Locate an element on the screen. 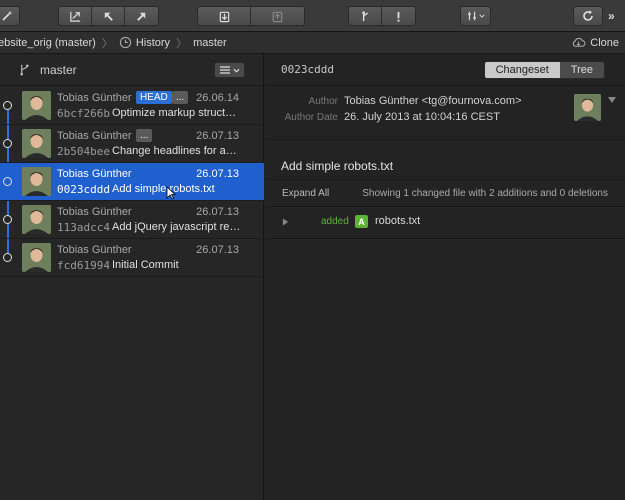 The width and height of the screenshot is (625, 500). refresh-button is located at coordinates (588, 16).